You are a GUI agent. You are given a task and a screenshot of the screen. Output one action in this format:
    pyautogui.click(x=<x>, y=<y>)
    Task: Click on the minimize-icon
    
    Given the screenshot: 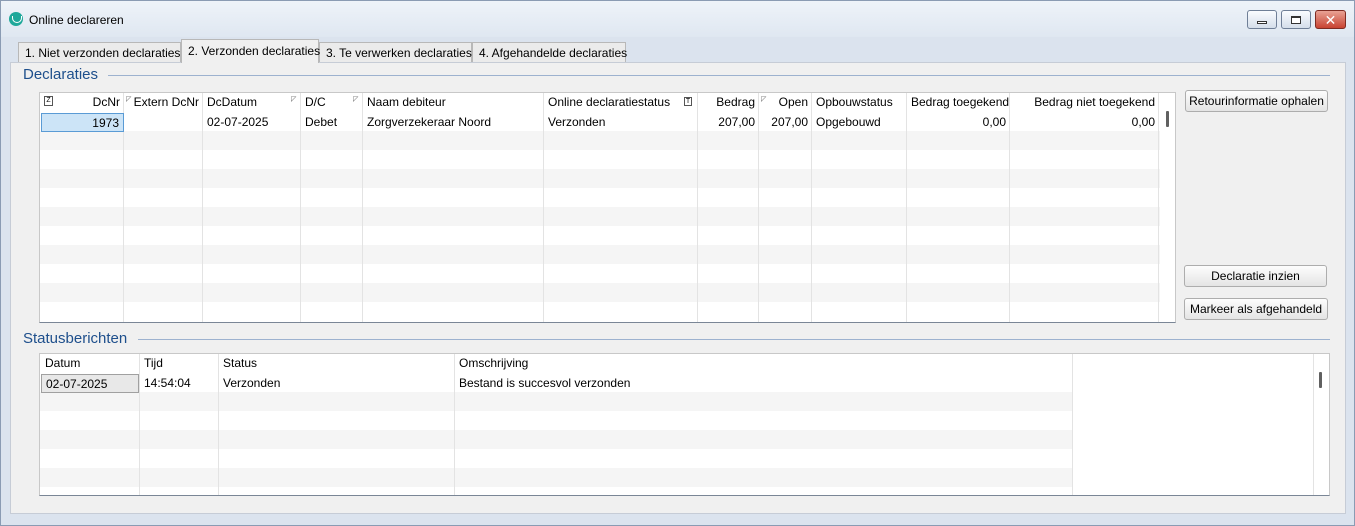 What is the action you would take?
    pyautogui.click(x=1262, y=22)
    